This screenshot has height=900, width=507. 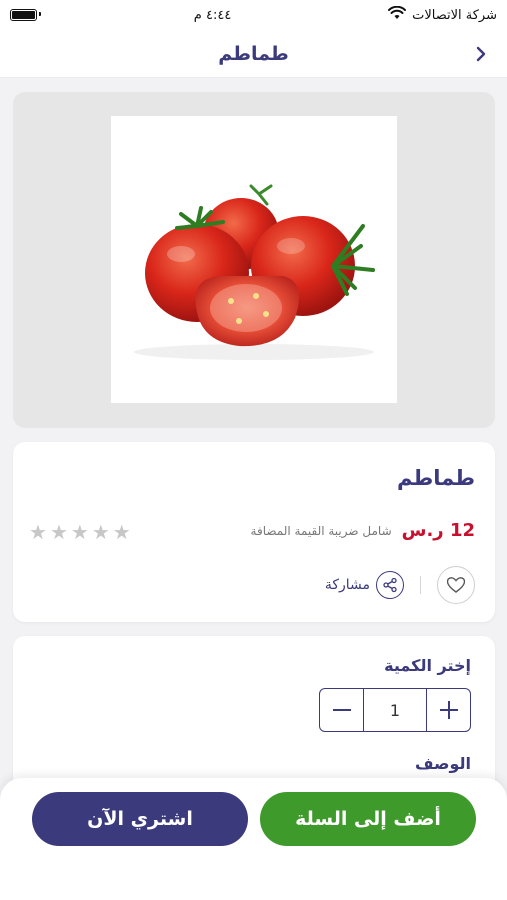 I want to click on quantity-value: 1, so click(x=395, y=710).